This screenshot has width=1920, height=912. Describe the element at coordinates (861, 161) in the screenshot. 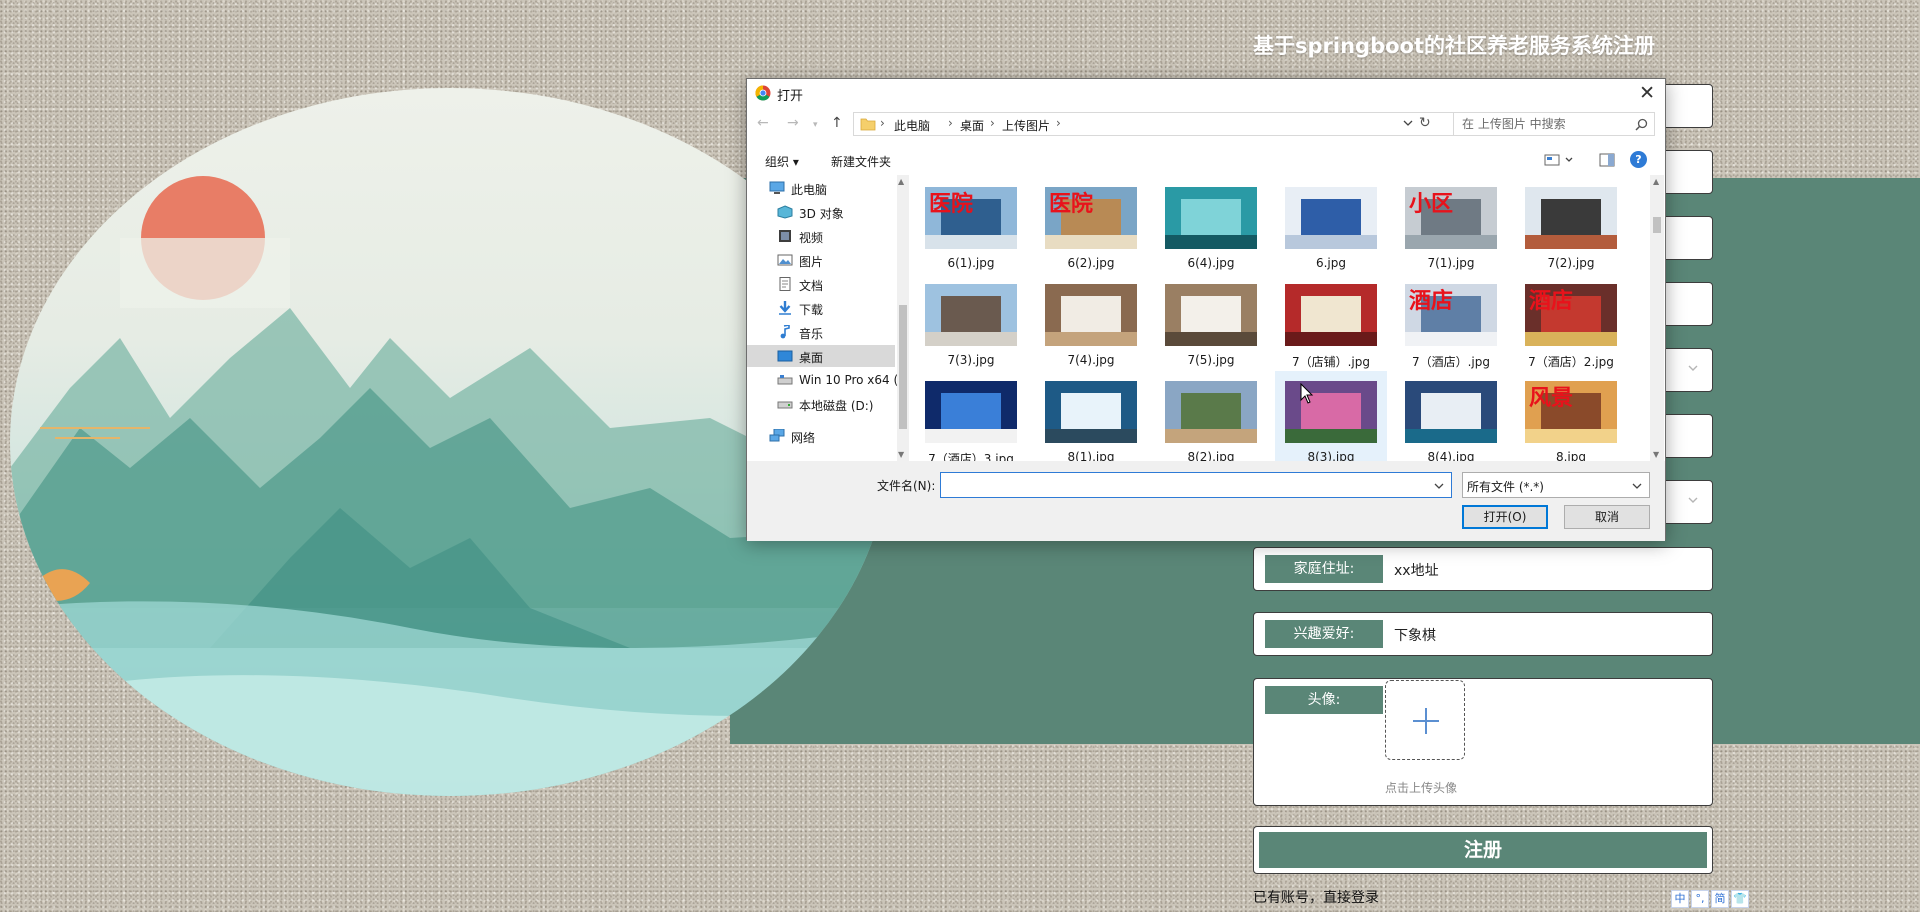

I see `new-folder-button: 新建文件夹` at that location.